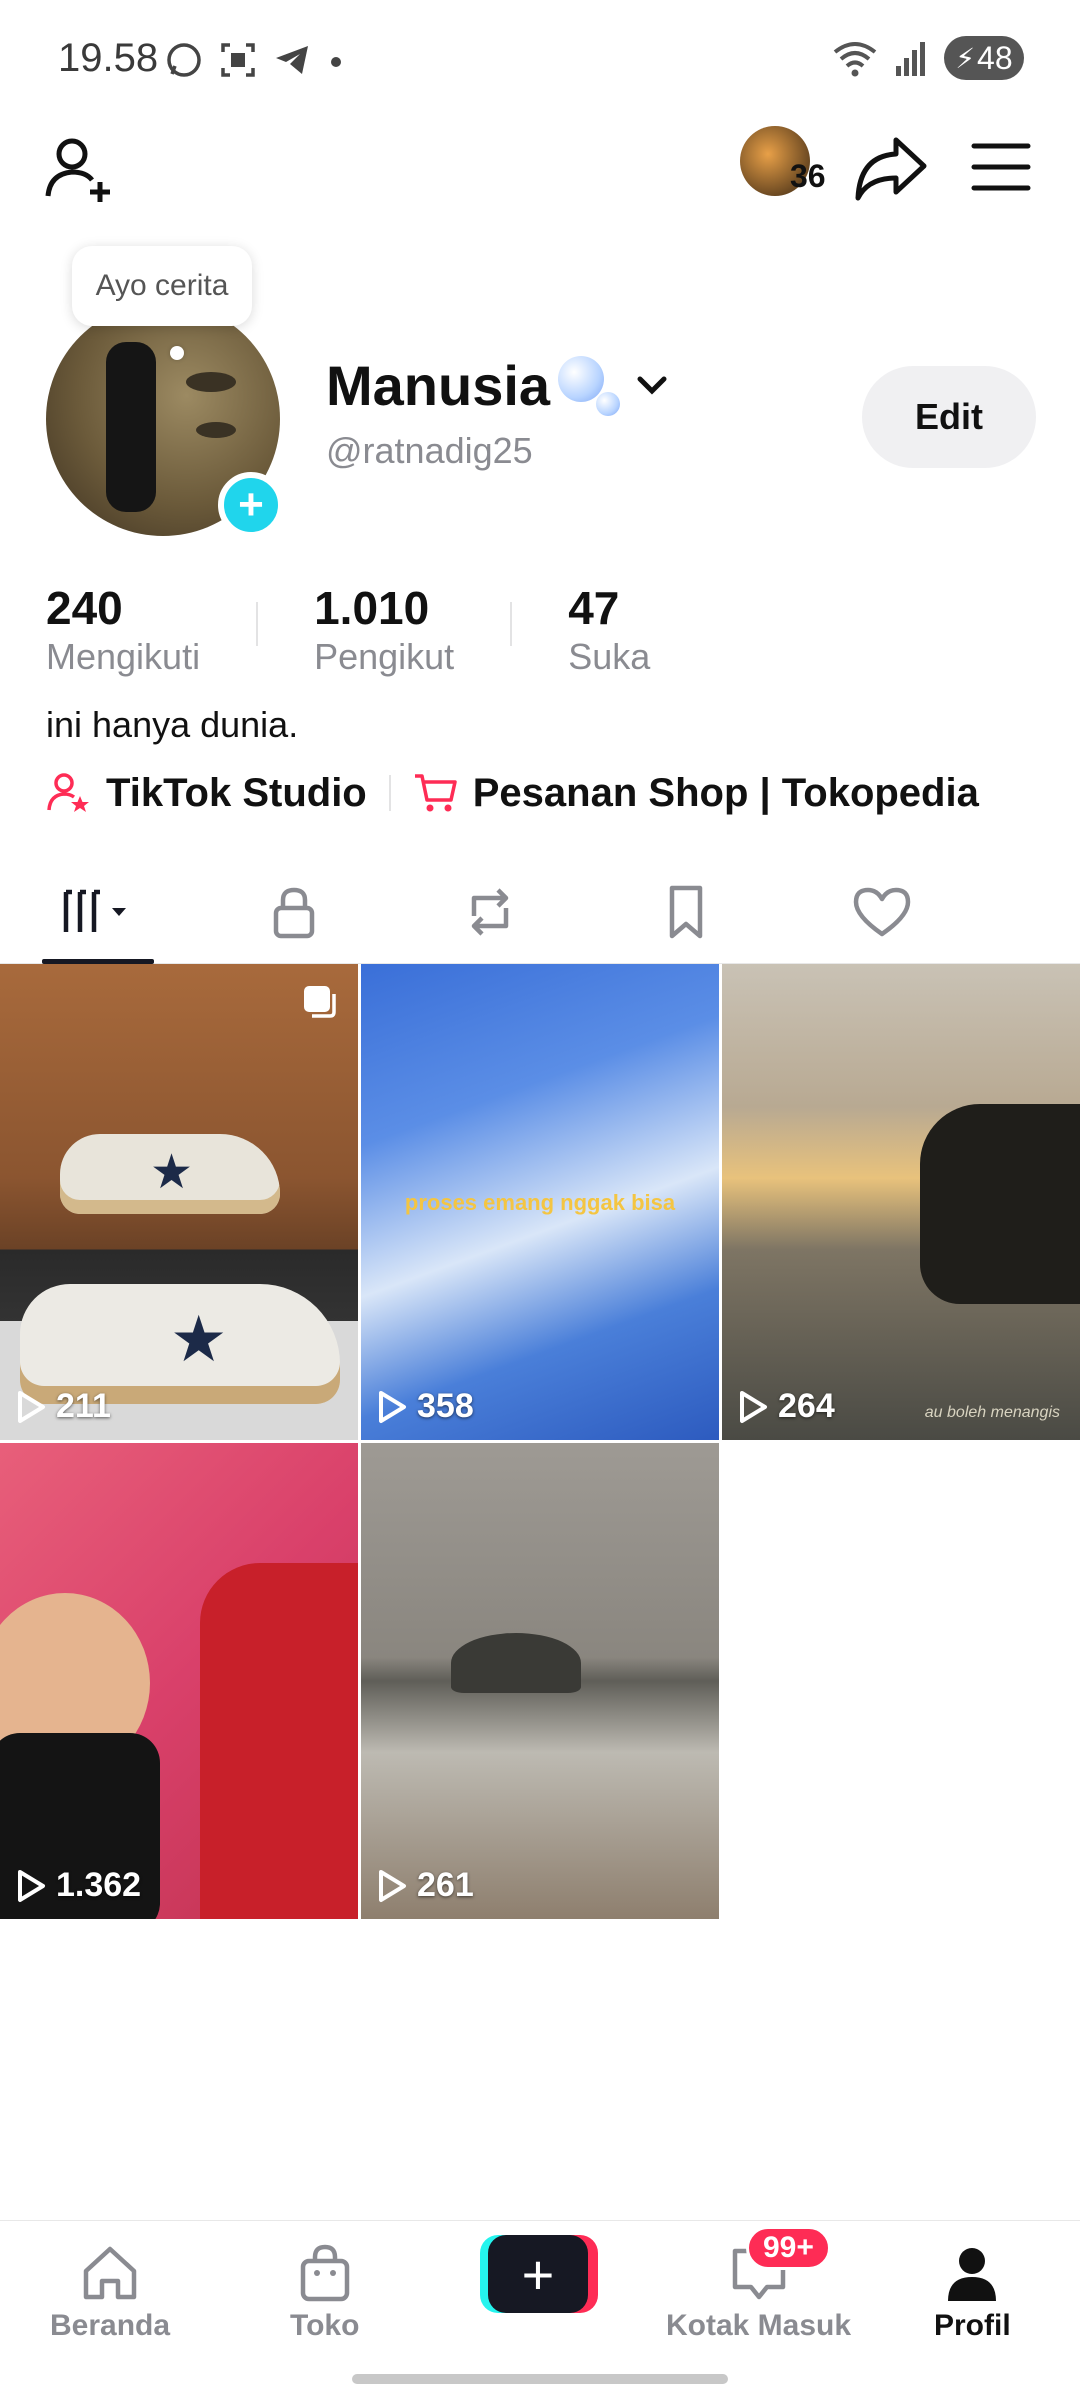 The height and width of the screenshot is (2400, 1080). I want to click on nav-label: Beranda, so click(110, 2325).